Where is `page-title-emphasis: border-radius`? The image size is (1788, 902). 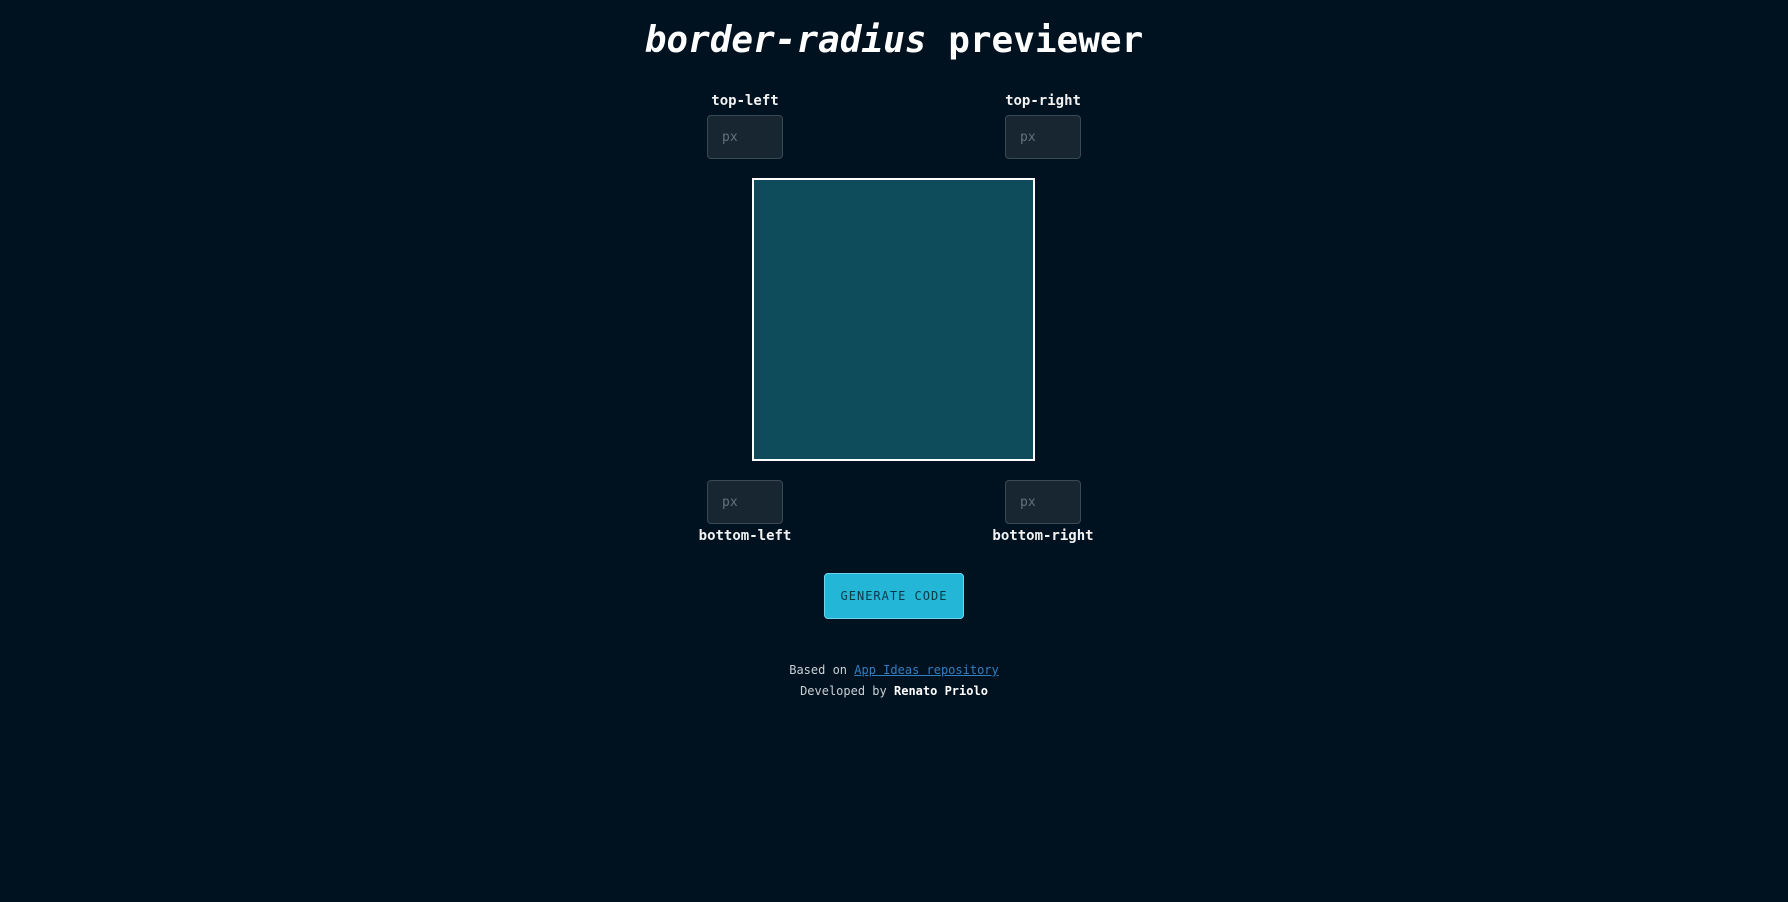
page-title-emphasis: border-radius is located at coordinates (785, 40).